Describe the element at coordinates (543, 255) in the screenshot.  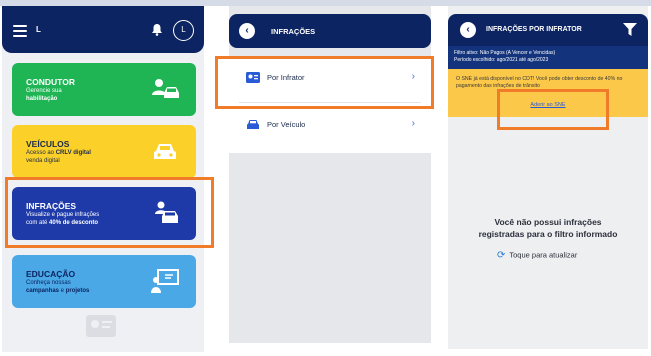
I see `refresh-label: Toque para atualizar` at that location.